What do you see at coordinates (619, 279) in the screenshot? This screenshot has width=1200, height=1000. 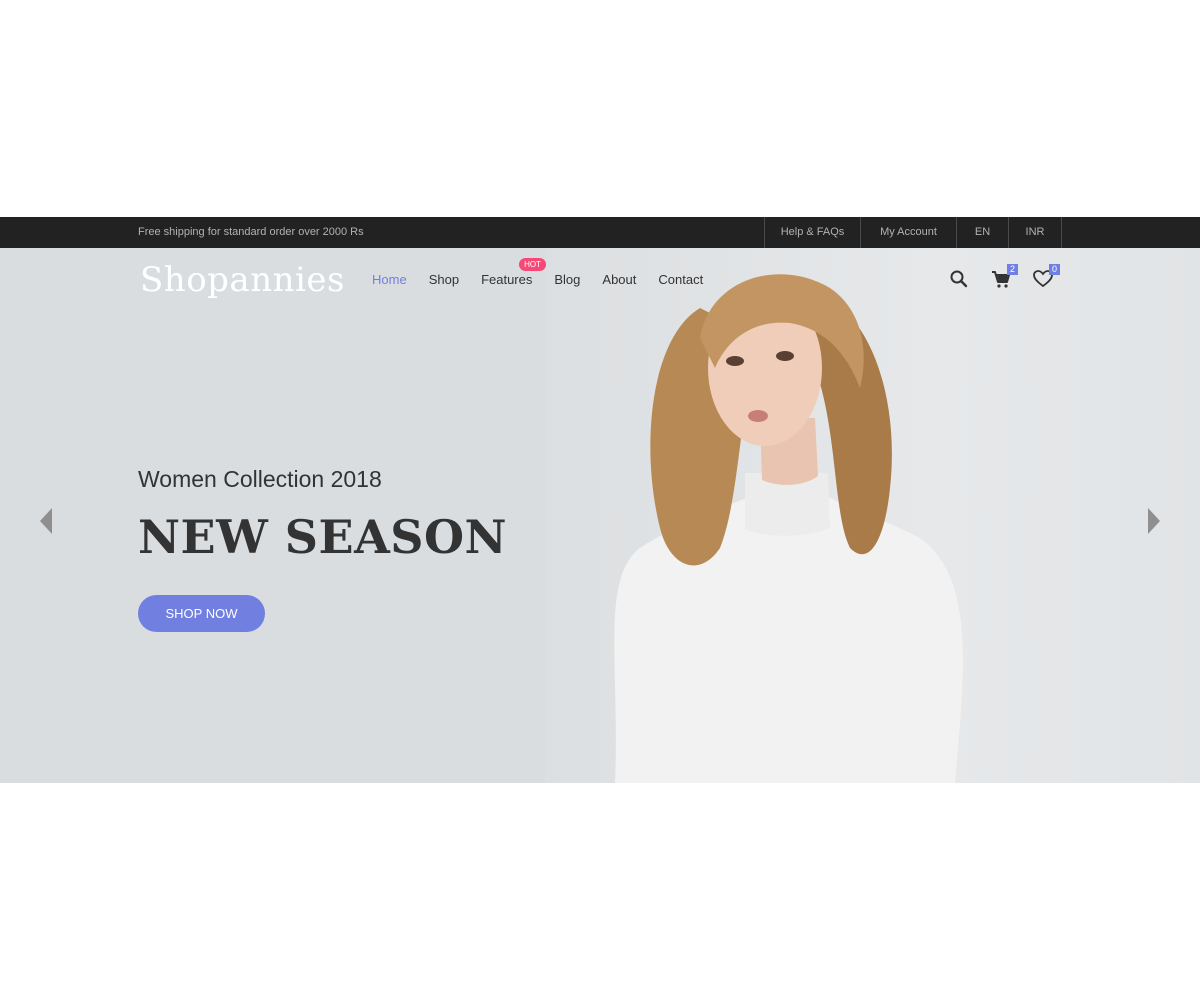 I see `nav-about: About` at bounding box center [619, 279].